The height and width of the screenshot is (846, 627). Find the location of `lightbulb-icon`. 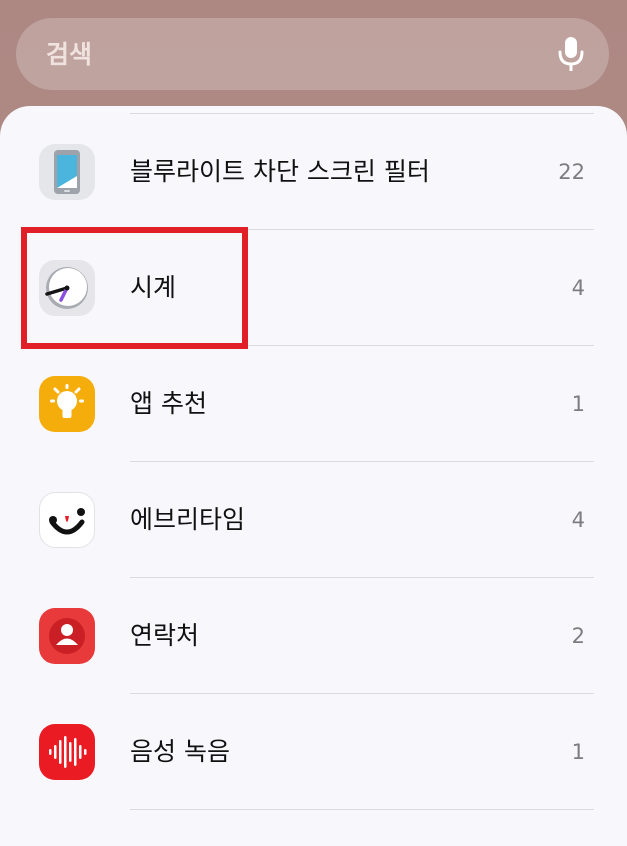

lightbulb-icon is located at coordinates (67, 404).